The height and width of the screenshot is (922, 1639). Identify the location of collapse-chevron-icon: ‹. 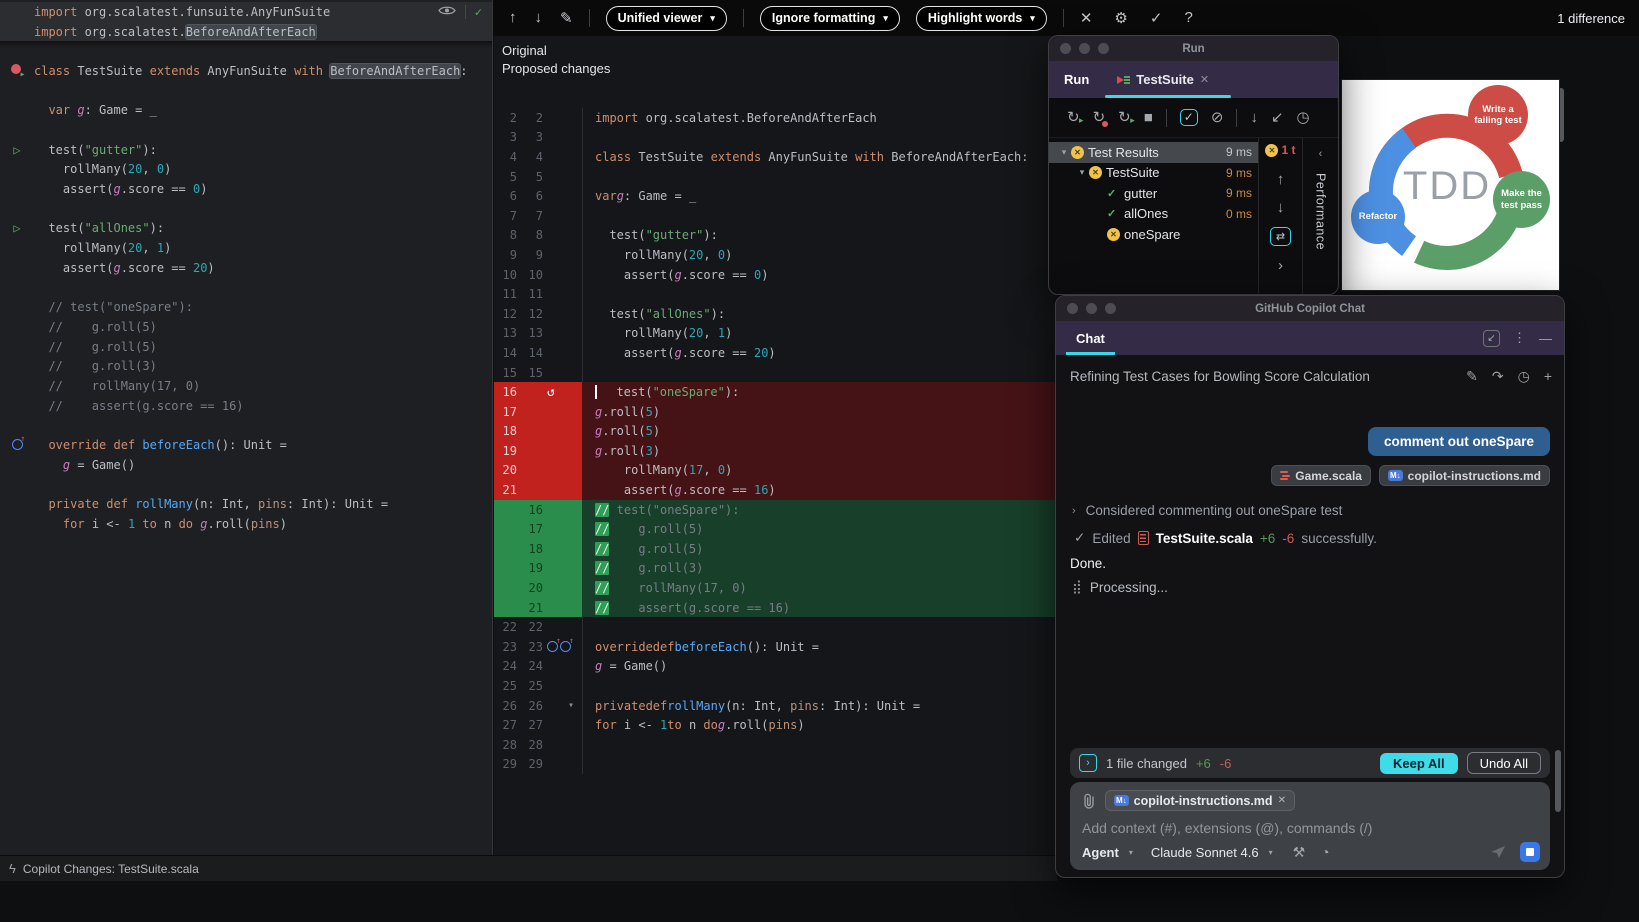
(1321, 154).